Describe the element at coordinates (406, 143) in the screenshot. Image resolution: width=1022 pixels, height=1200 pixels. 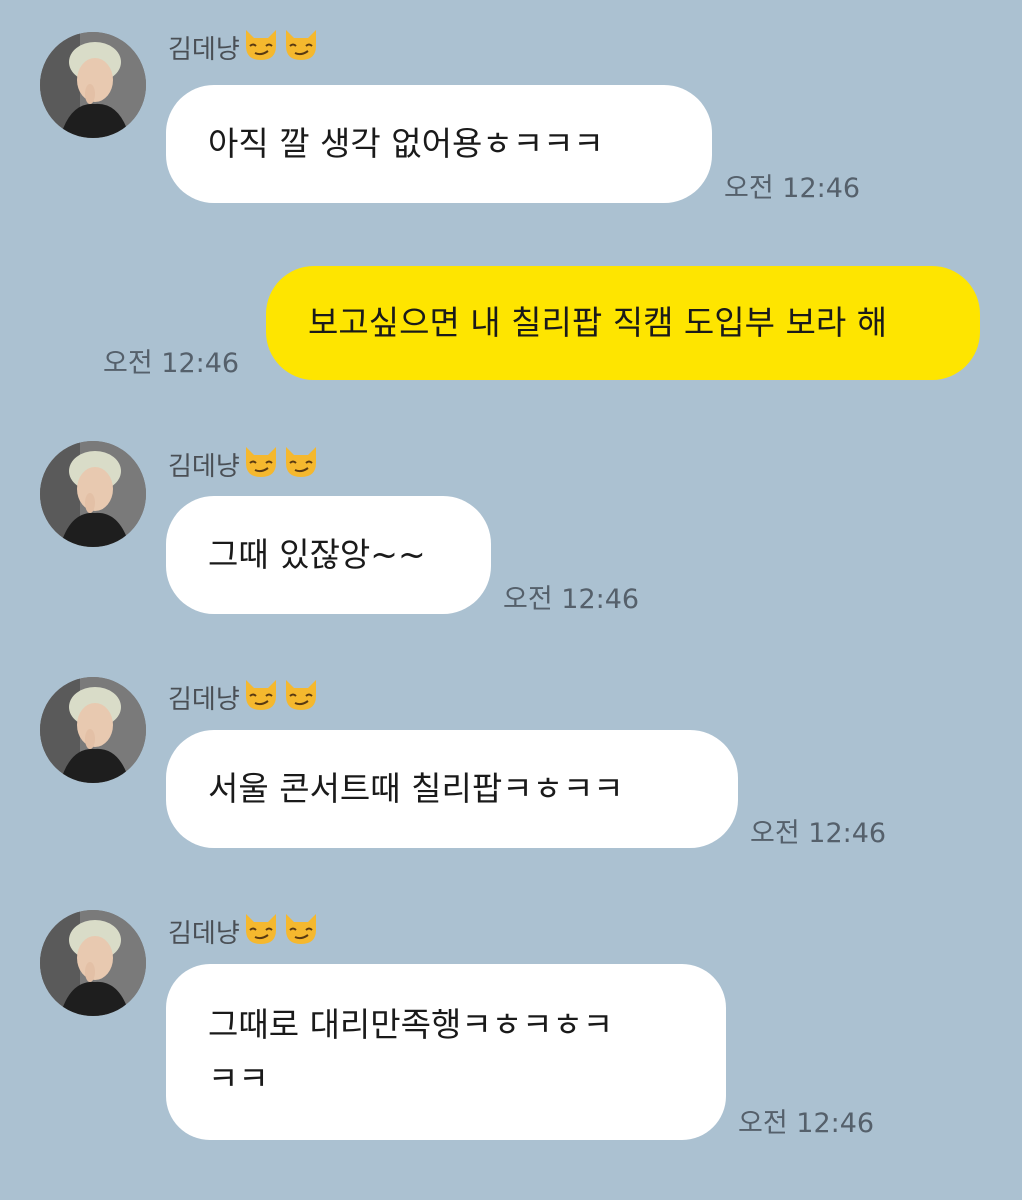
I see `message-text: 아직 깔 생각 없어용ㅎㅋㅋㅋ` at that location.